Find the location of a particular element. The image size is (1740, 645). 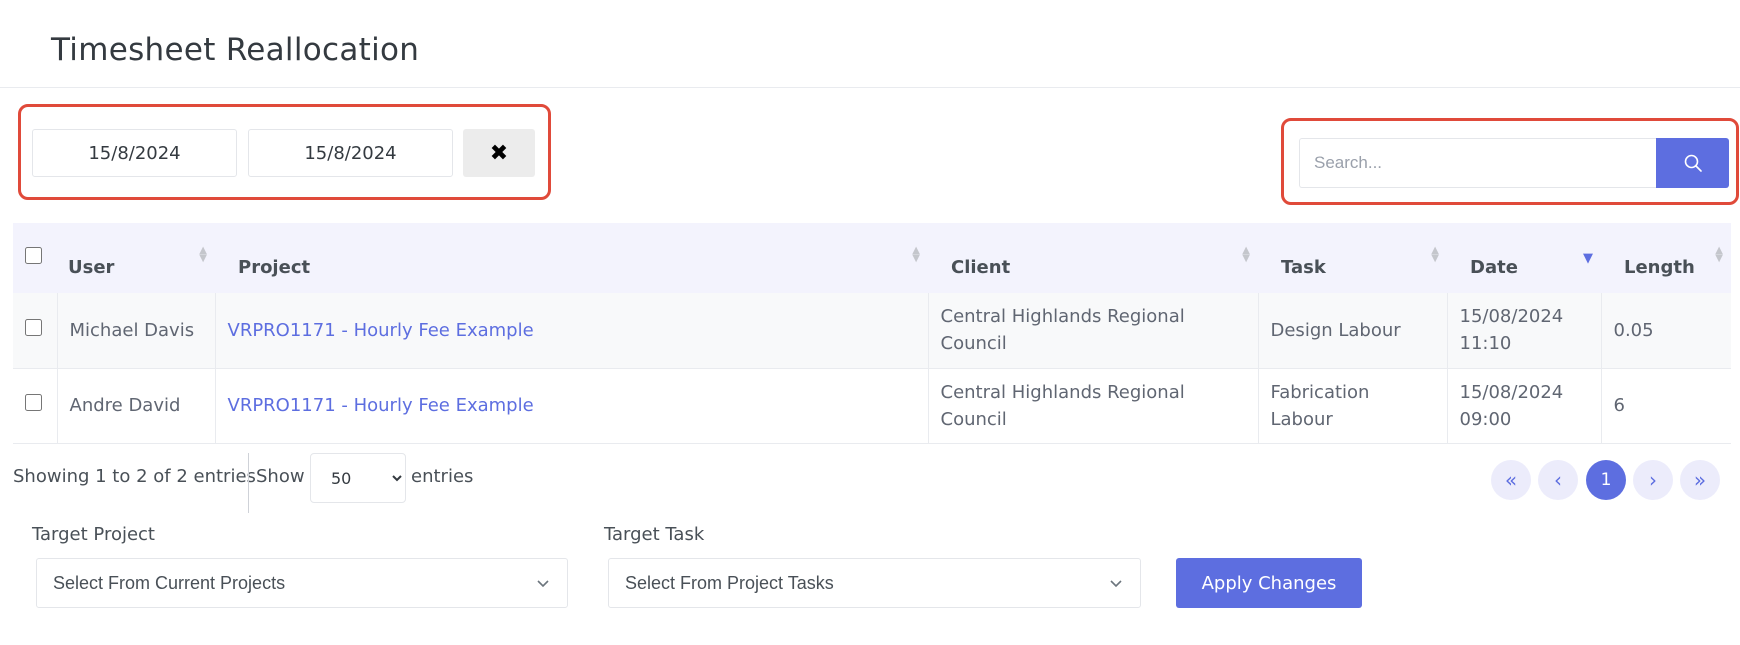

chevron-right-icon: › is located at coordinates (1653, 480).